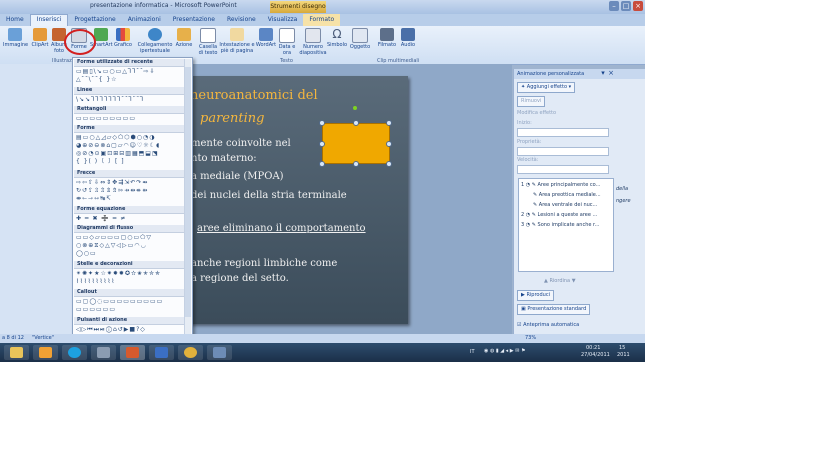 The image size is (819, 460). What do you see at coordinates (161, 352) in the screenshot?
I see `taskbar-word` at bounding box center [161, 352].